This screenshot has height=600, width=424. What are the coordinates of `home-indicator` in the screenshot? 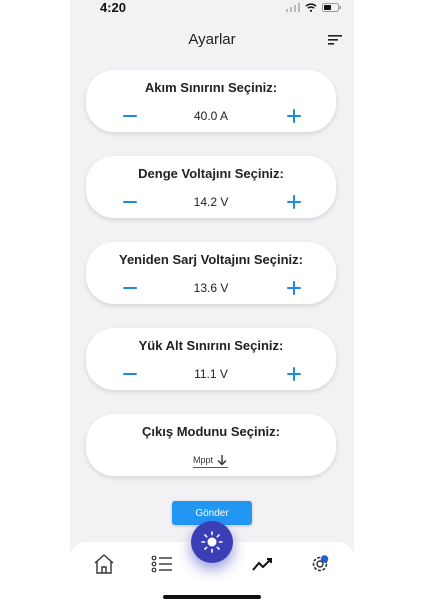 It's located at (212, 597).